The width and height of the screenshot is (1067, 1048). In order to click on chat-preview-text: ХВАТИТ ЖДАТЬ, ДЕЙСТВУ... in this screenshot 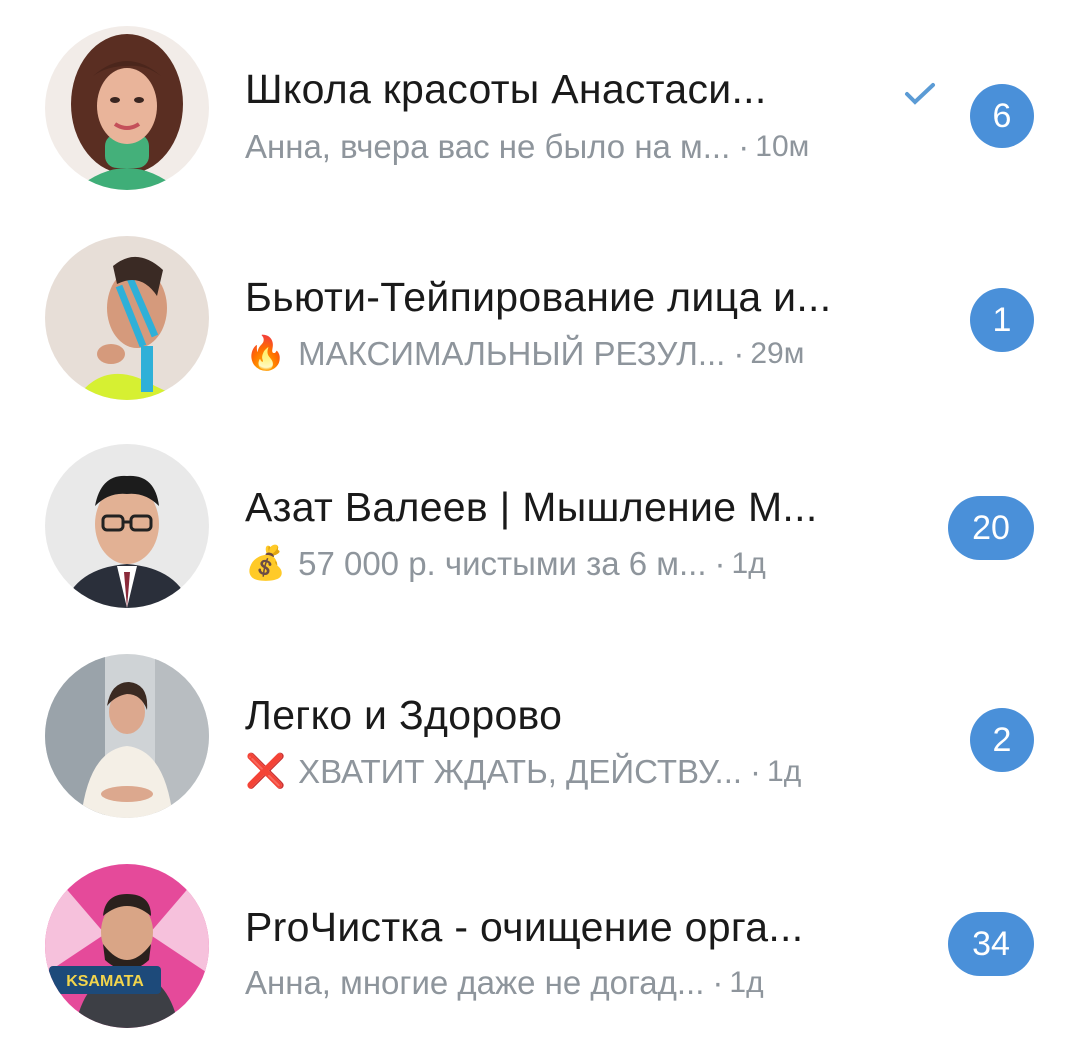, I will do `click(520, 771)`.